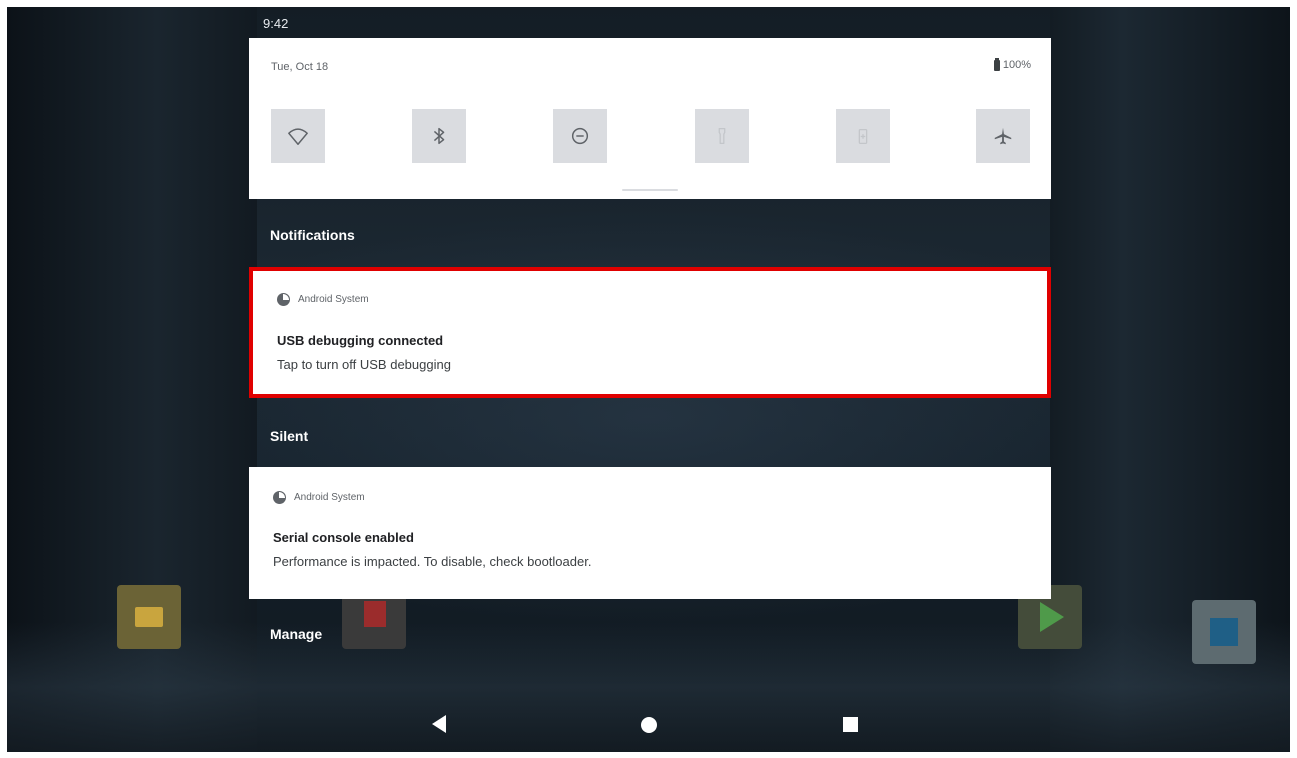 This screenshot has width=1297, height=758. What do you see at coordinates (364, 364) in the screenshot?
I see `notification-text: Tap to turn off USB debugging` at bounding box center [364, 364].